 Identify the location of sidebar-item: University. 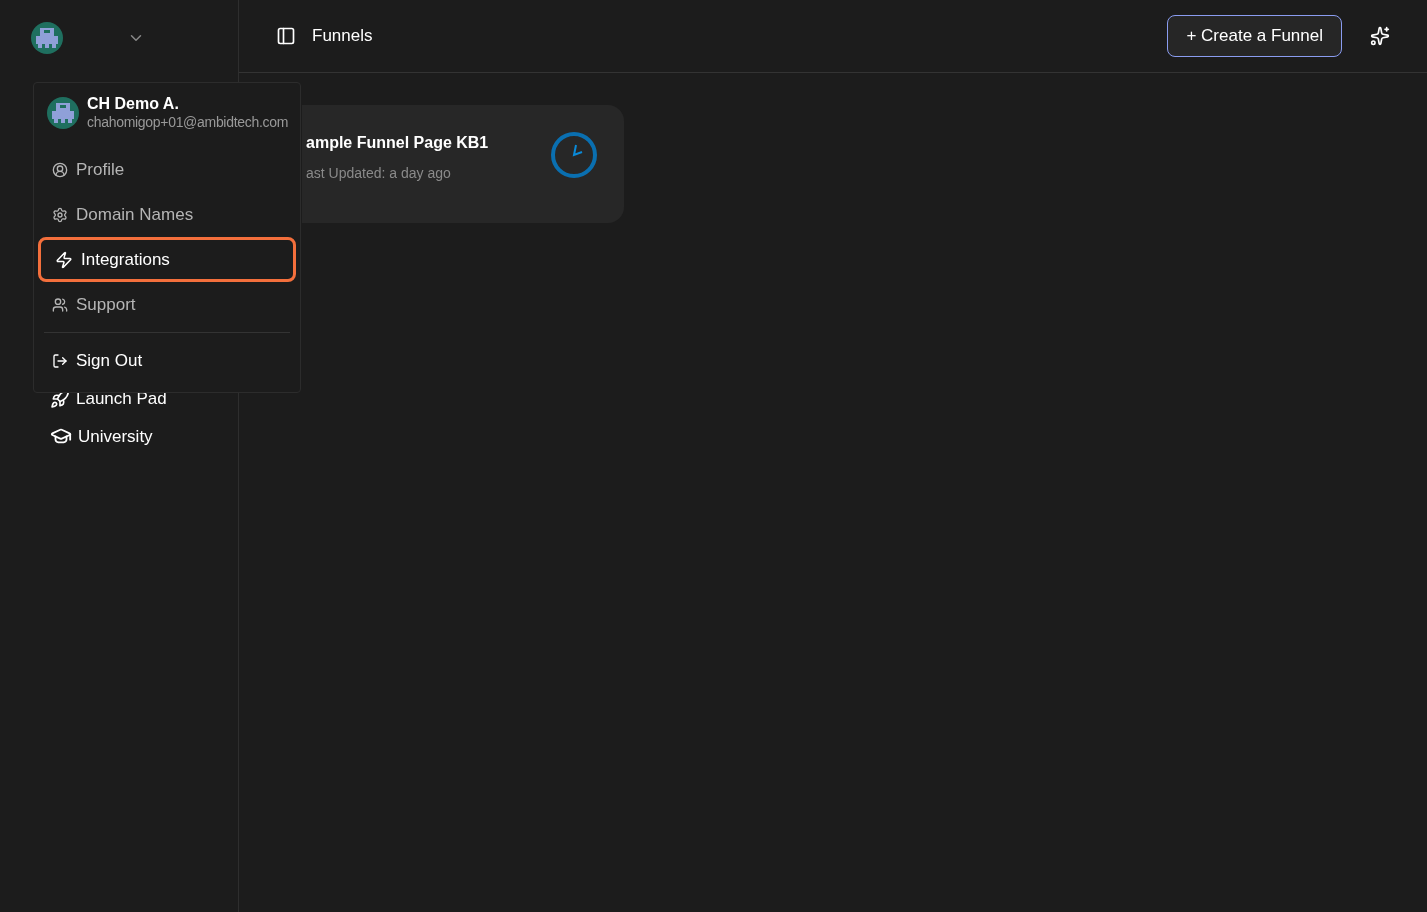
(144, 436).